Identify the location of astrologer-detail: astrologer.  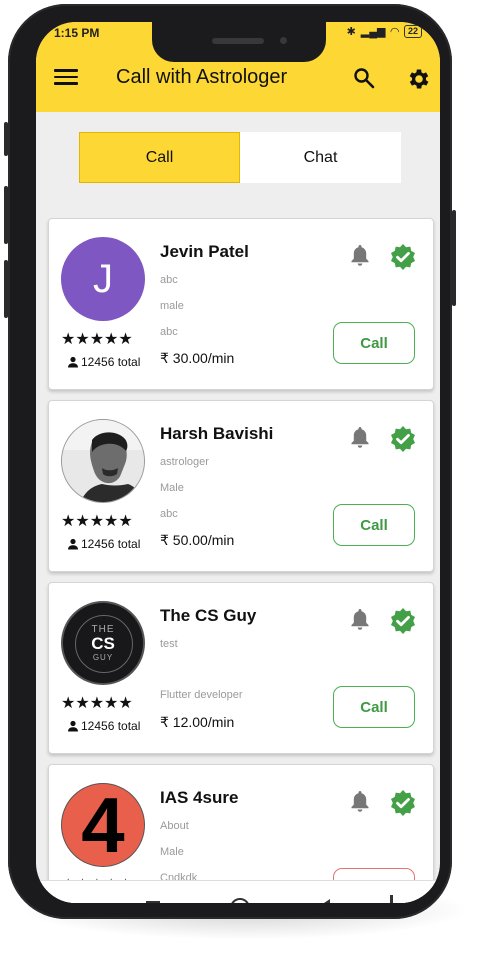
(184, 462).